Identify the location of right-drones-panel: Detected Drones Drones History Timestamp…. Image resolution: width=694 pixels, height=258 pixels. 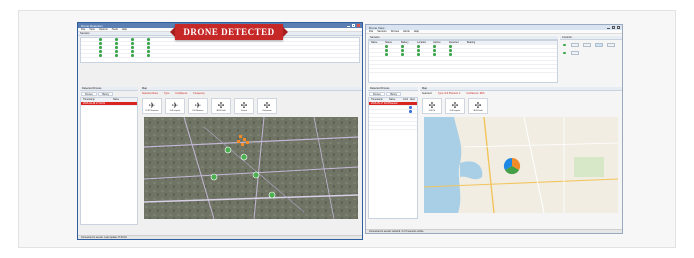
(393, 157).